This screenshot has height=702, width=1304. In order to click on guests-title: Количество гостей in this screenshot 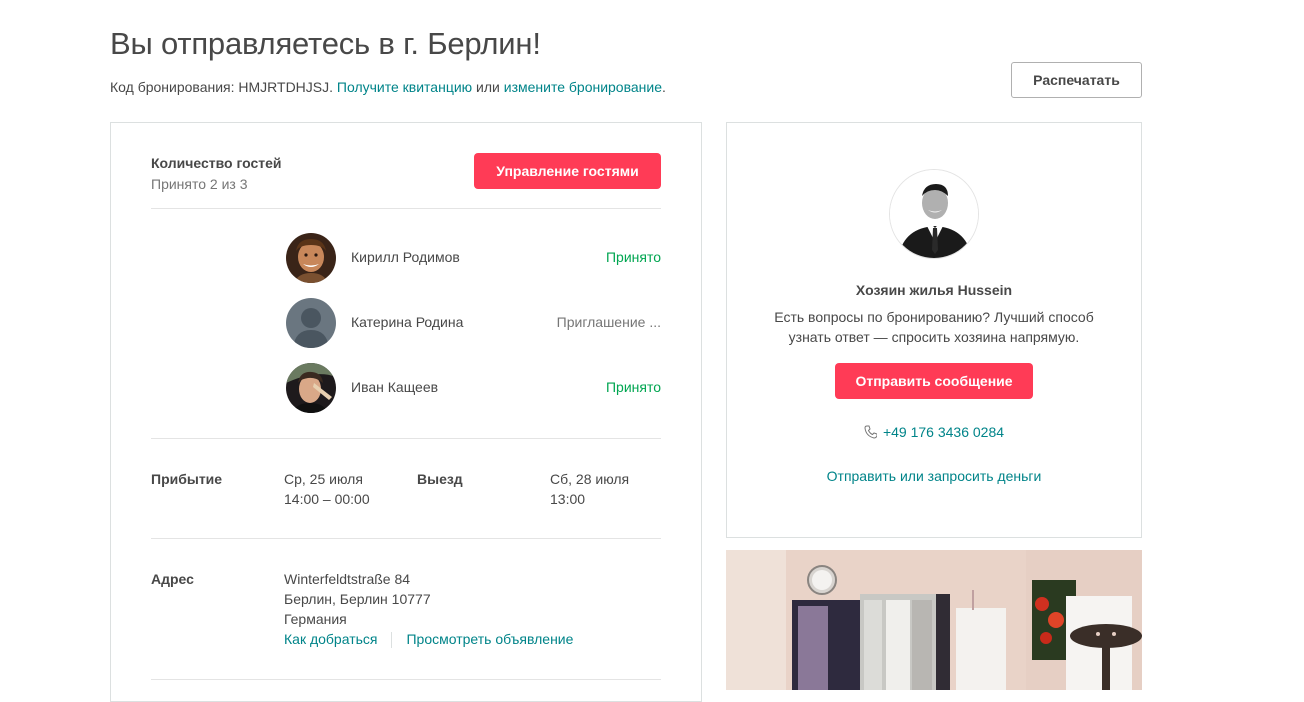, I will do `click(216, 163)`.